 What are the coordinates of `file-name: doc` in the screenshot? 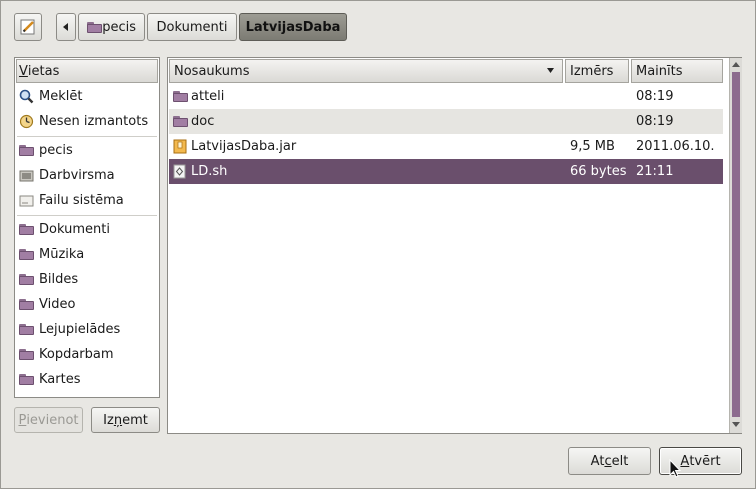 It's located at (203, 121).